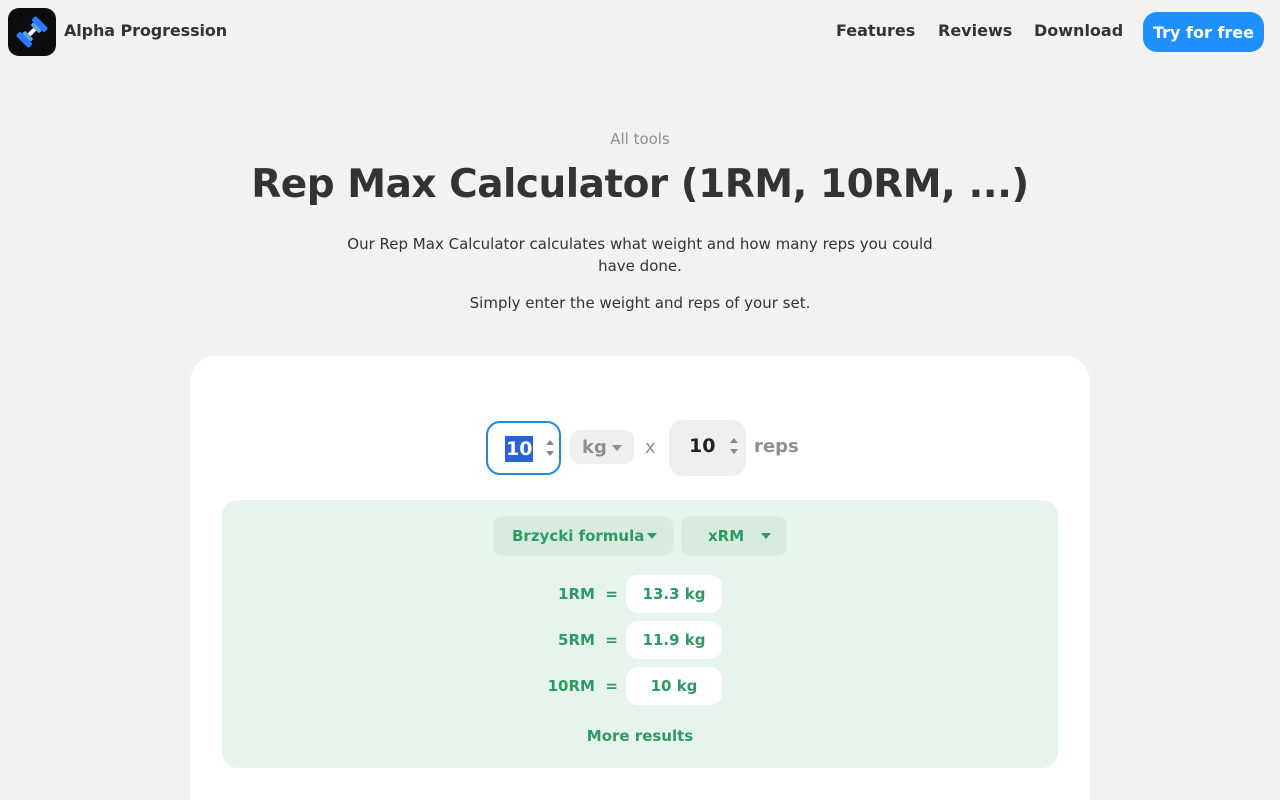 The width and height of the screenshot is (1280, 800). What do you see at coordinates (1078, 30) in the screenshot?
I see `nav-download-link: Download` at bounding box center [1078, 30].